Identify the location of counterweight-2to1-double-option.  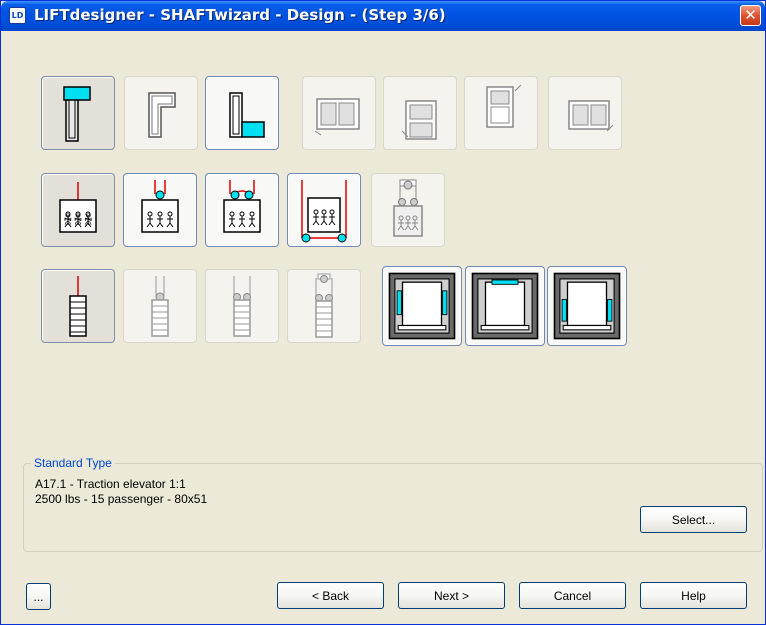
(242, 306).